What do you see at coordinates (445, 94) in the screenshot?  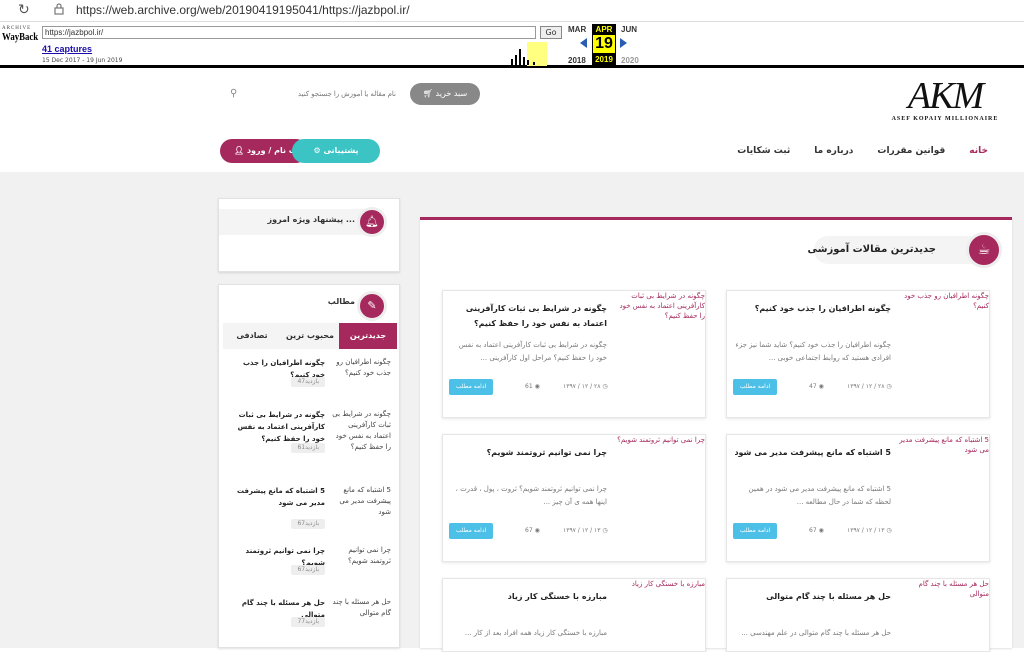 I see `cart-button: 🛒︎ سبد خرید` at bounding box center [445, 94].